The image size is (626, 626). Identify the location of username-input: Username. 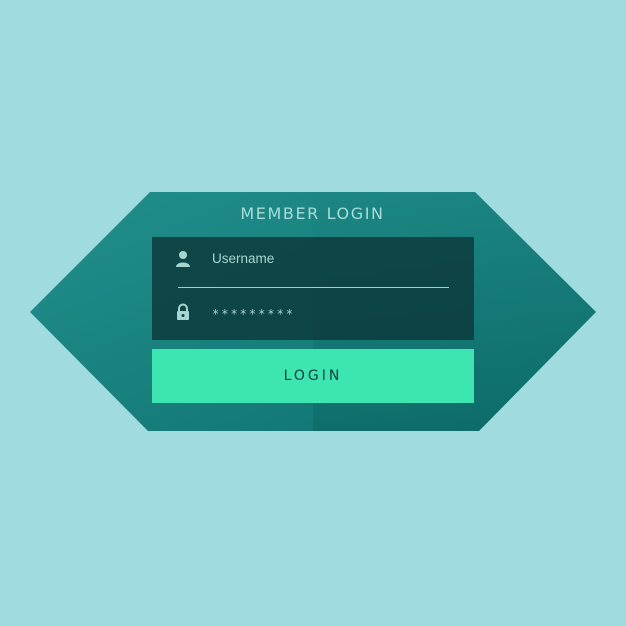
(243, 258).